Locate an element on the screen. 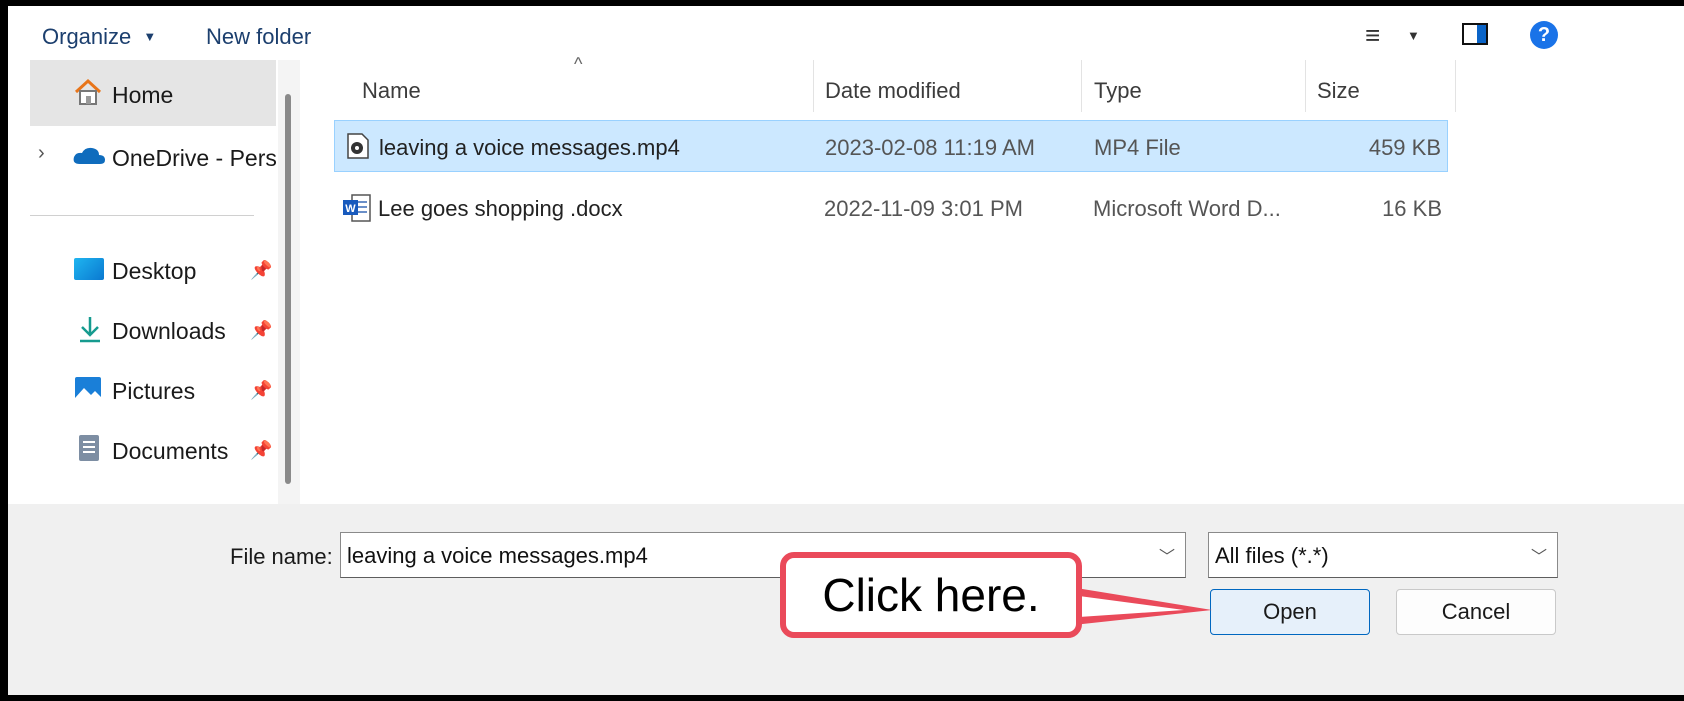  pictures-icon is located at coordinates (88, 389).